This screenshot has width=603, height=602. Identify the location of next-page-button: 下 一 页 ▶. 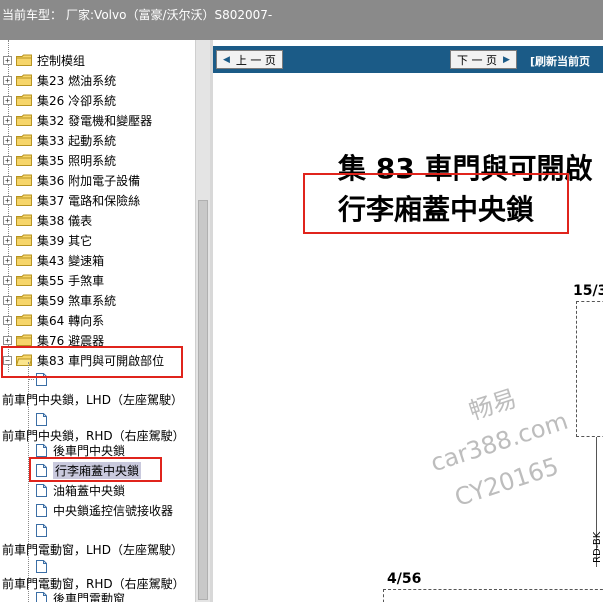
(483, 59).